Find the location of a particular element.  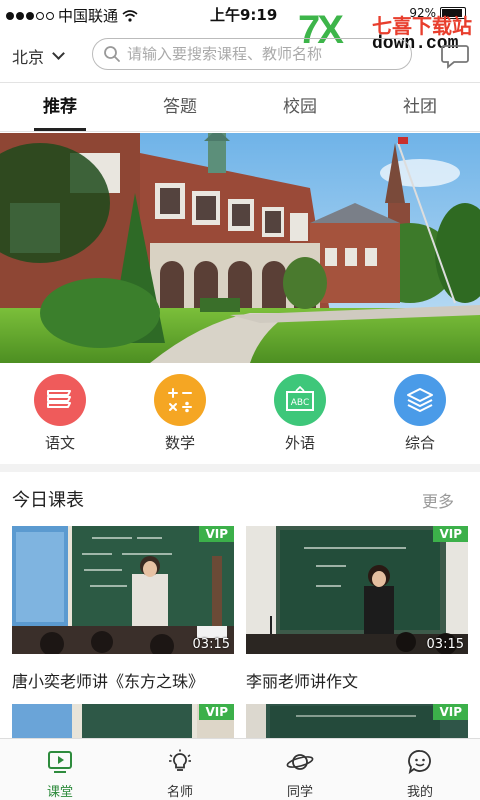

subject-categories: 语文 数学 ABC 外语 综合 is located at coordinates (240, 415).